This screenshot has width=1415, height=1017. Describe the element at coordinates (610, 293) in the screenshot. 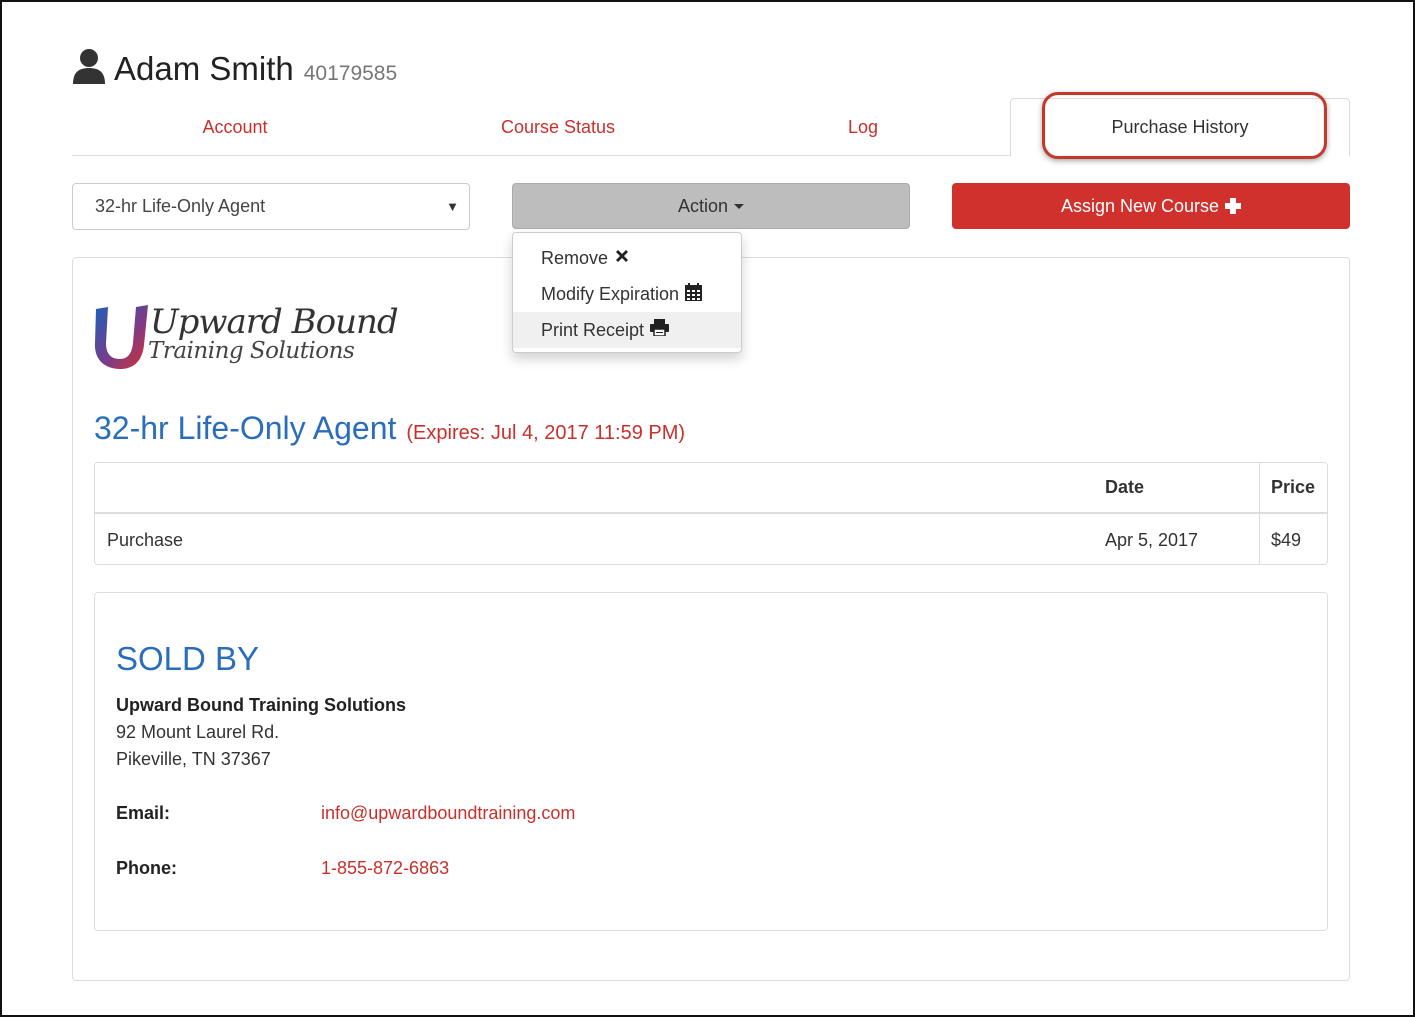

I see `menu-item-label: Modify Expiration` at that location.